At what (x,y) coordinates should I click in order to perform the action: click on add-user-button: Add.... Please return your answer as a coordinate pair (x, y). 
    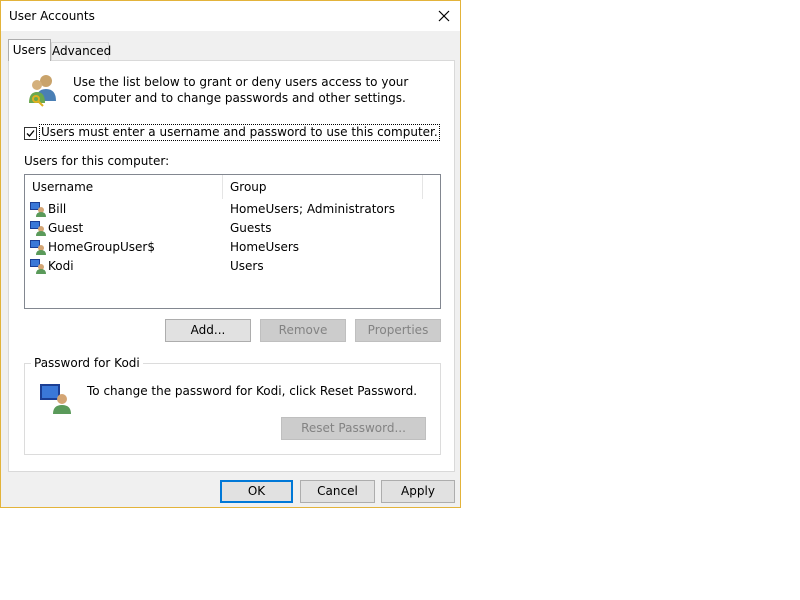
    Looking at the image, I should click on (208, 330).